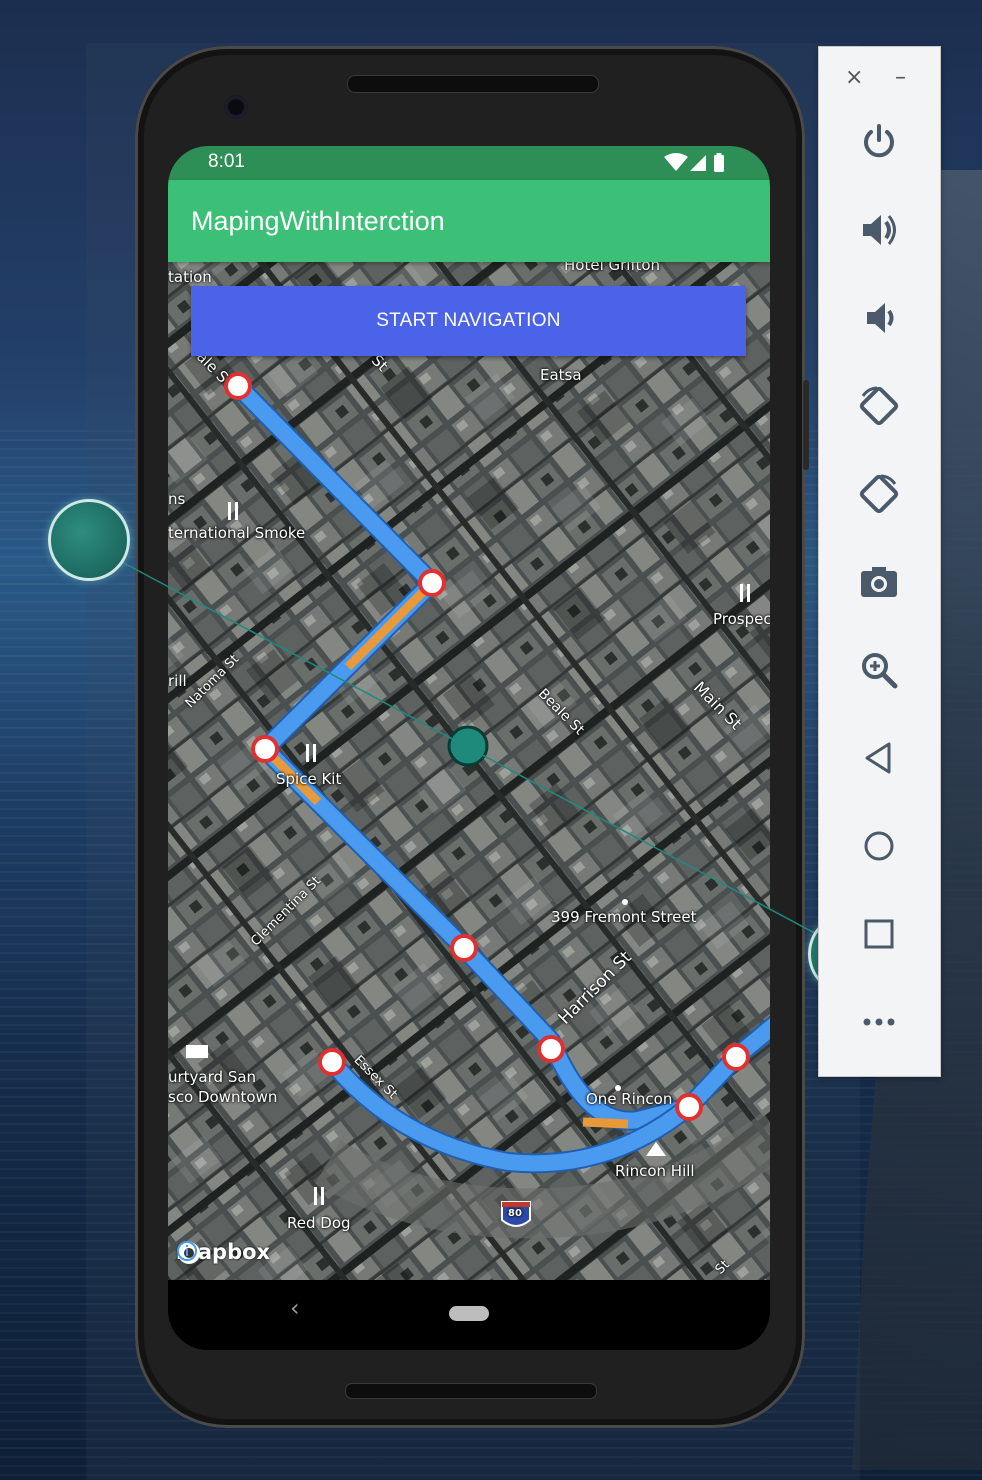 The height and width of the screenshot is (1480, 982). I want to click on zoom-icon, so click(880, 671).